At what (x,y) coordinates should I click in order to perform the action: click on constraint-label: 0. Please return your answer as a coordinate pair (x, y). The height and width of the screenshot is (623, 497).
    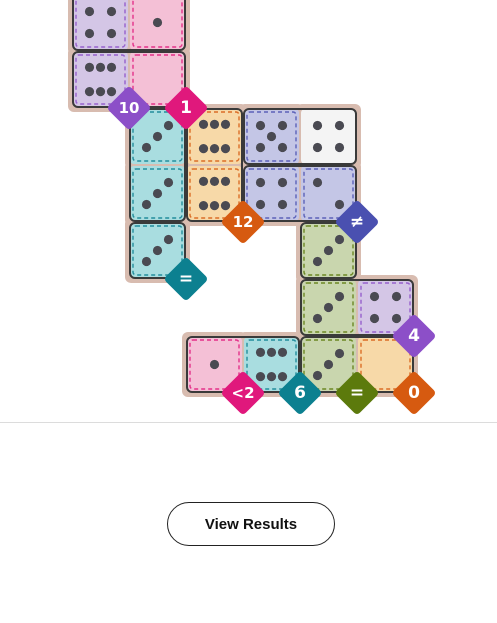
    Looking at the image, I should click on (414, 393).